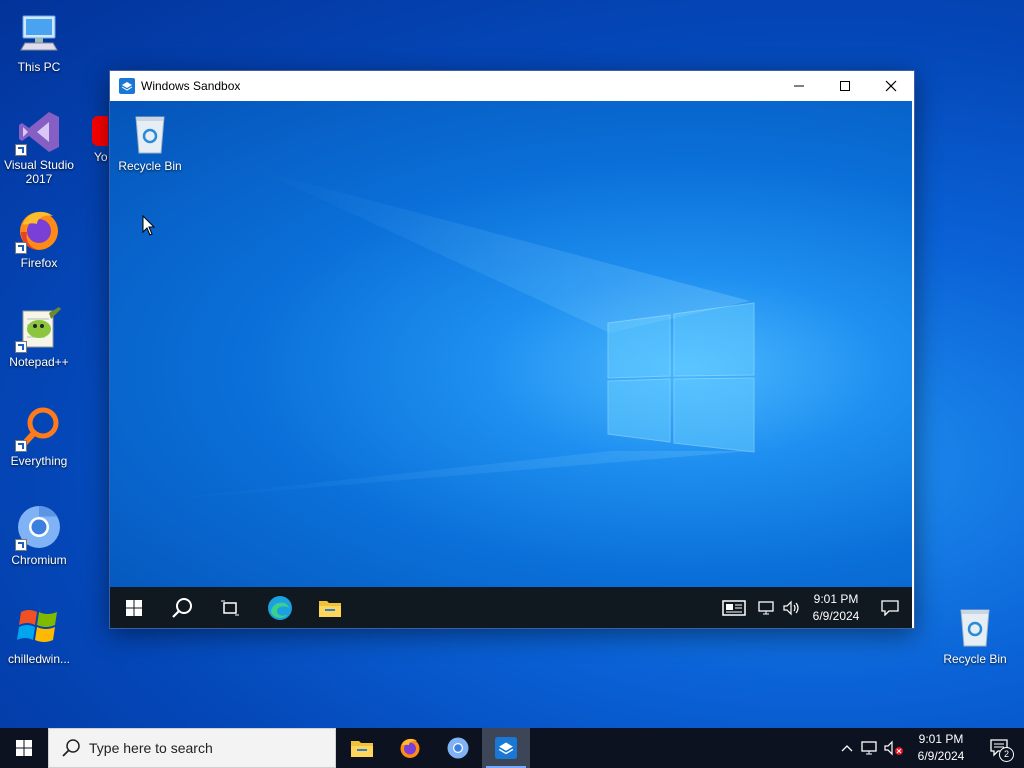  I want to click on file-explorer-taskbar-button, so click(362, 748).